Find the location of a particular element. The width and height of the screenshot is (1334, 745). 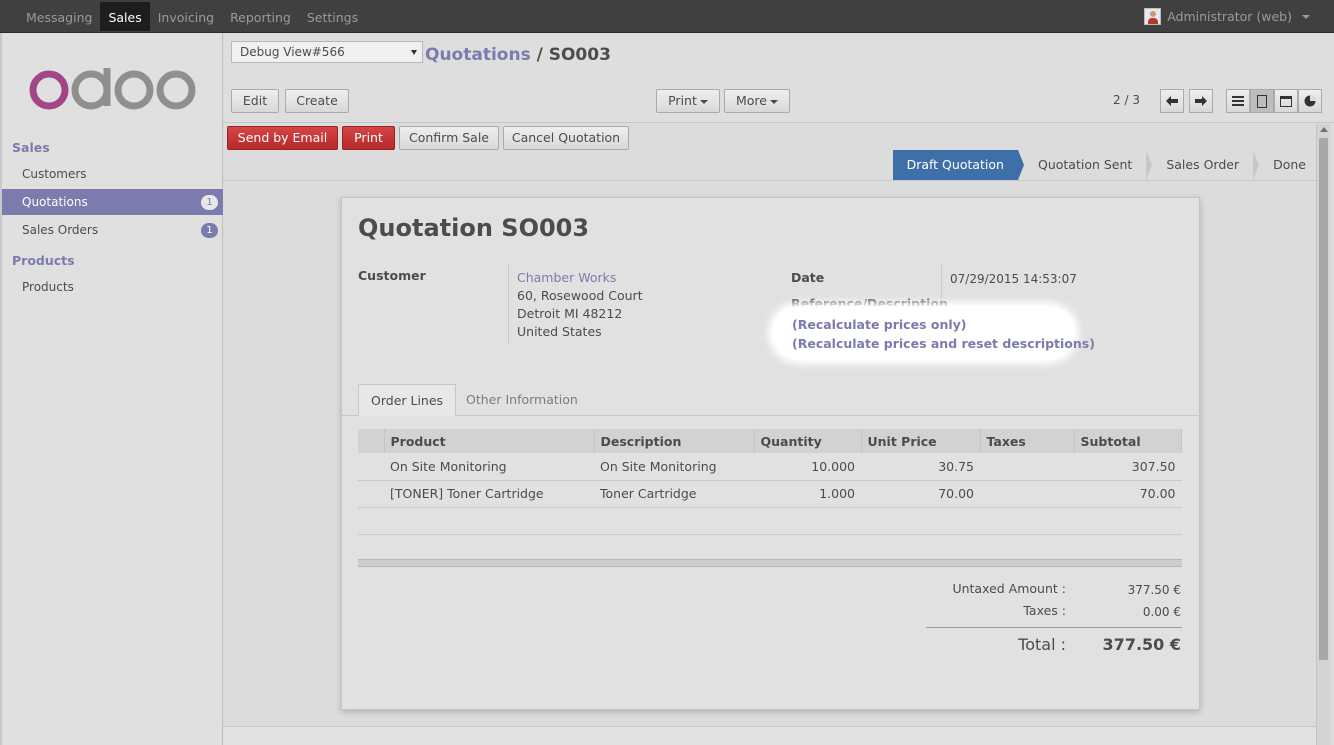

pager-next-button is located at coordinates (1201, 101).